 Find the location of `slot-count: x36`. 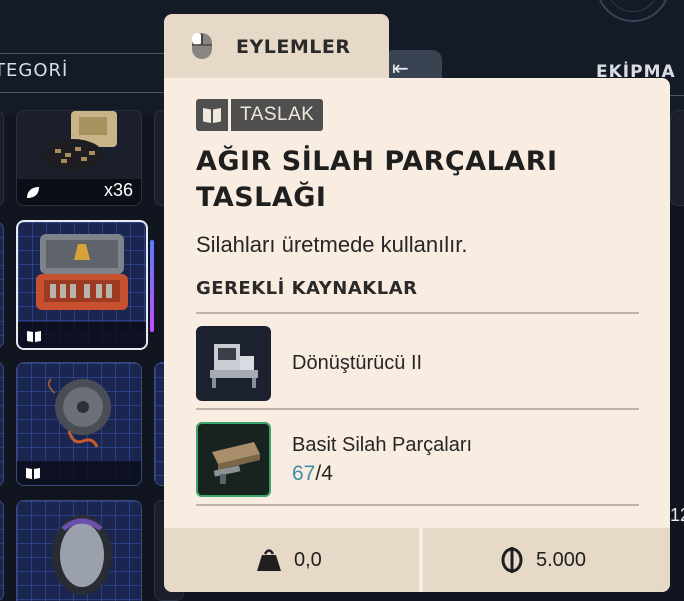

slot-count: x36 is located at coordinates (118, 190).